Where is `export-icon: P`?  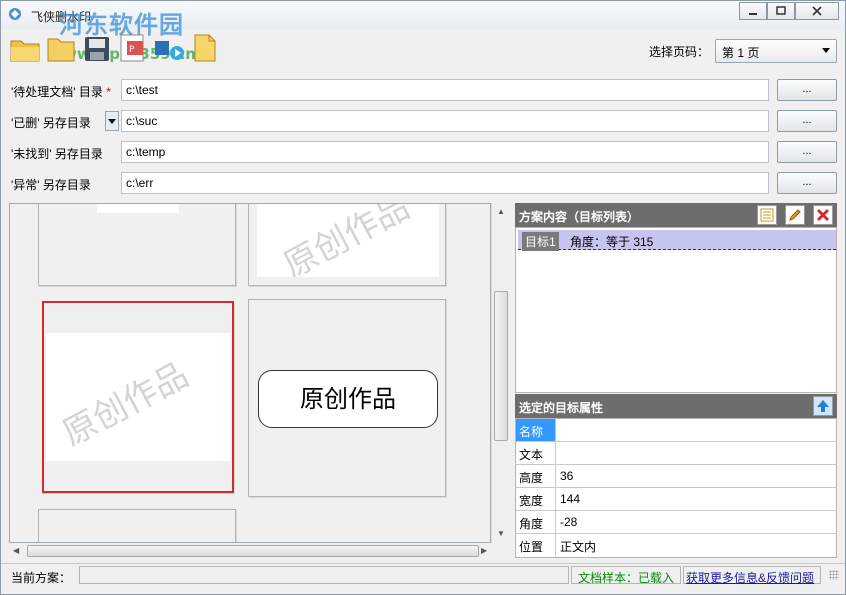
export-icon: P is located at coordinates (132, 48).